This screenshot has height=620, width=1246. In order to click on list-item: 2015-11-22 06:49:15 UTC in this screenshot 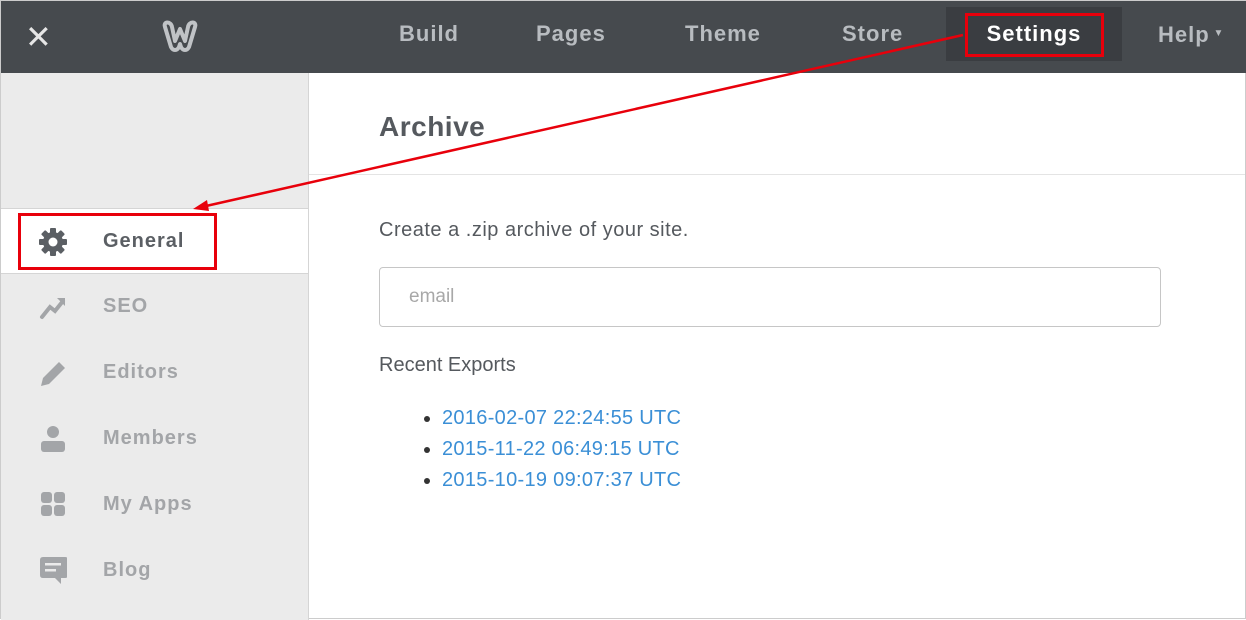, I will do `click(561, 449)`.